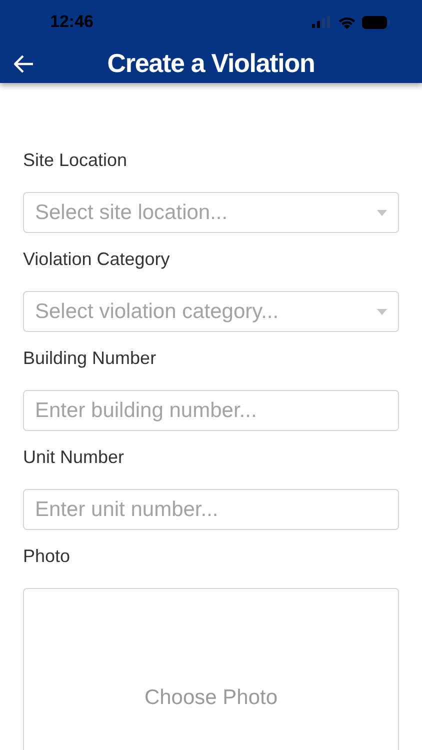  Describe the element at coordinates (72, 22) in the screenshot. I see `status-time: 12:46` at that location.